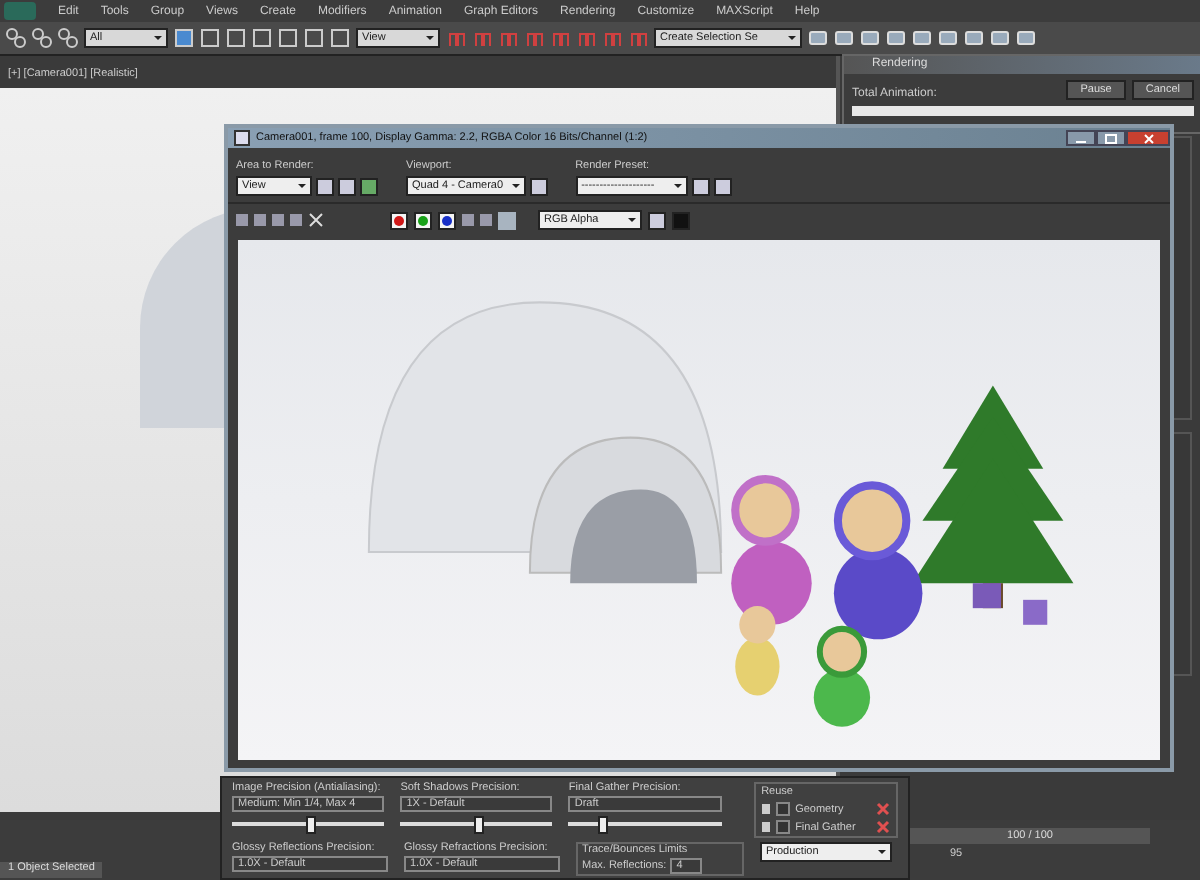 This screenshot has height=880, width=1200. What do you see at coordinates (507, 220) in the screenshot?
I see `color-swatch` at bounding box center [507, 220].